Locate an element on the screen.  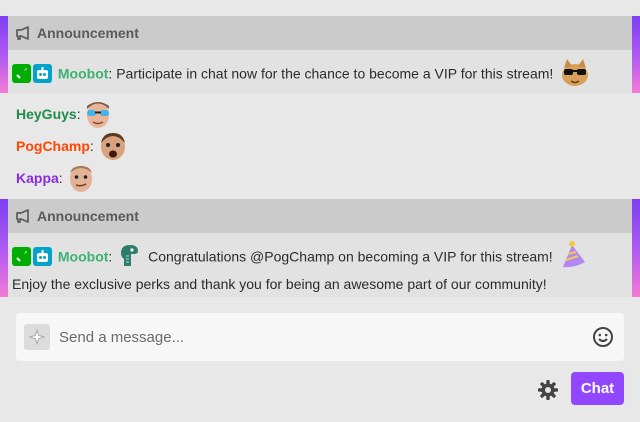
cool-cat-sunglasses-emote-icon is located at coordinates (575, 75).